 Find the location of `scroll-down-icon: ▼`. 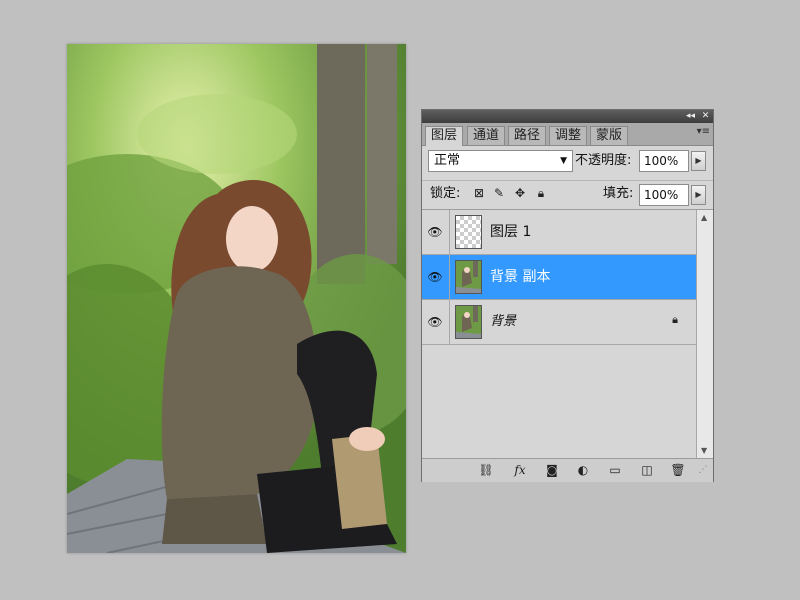

scroll-down-icon: ▼ is located at coordinates (704, 450).